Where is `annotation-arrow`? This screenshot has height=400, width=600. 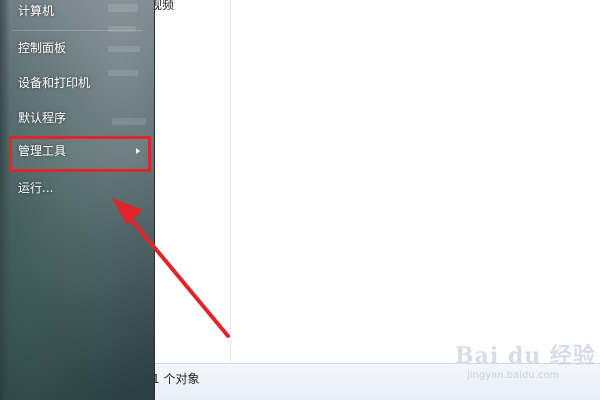 annotation-arrow is located at coordinates (171, 268).